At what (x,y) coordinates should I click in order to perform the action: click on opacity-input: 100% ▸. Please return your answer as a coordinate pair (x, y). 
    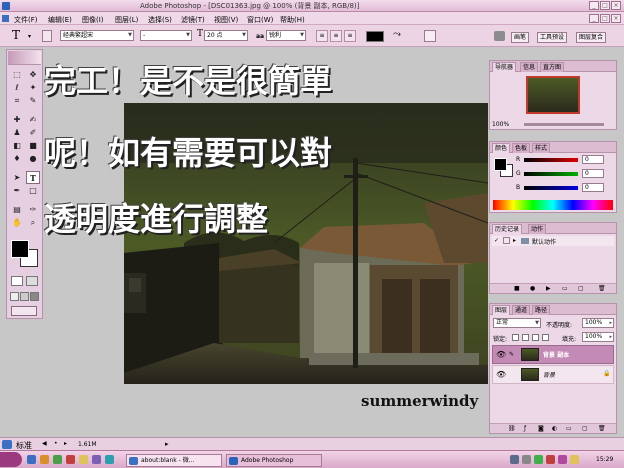
    Looking at the image, I should click on (598, 323).